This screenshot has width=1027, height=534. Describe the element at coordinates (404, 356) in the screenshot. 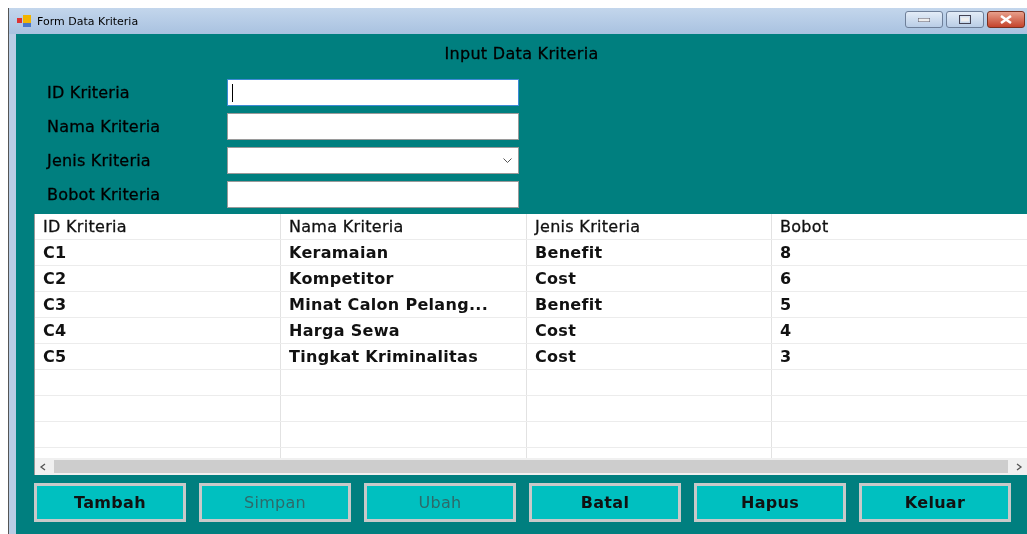

I see `table-cell: Tingkat Kriminalitas` at that location.